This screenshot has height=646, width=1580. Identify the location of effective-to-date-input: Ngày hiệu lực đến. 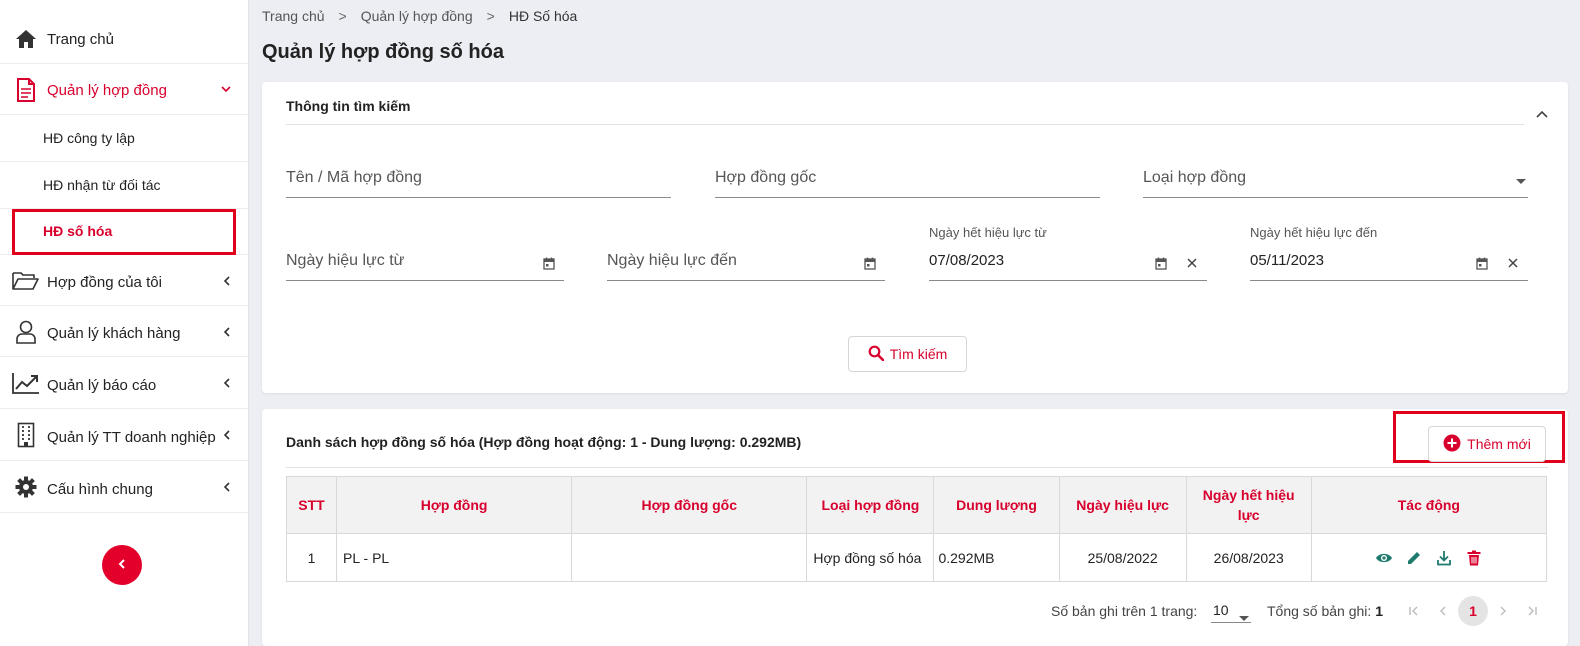
(746, 266).